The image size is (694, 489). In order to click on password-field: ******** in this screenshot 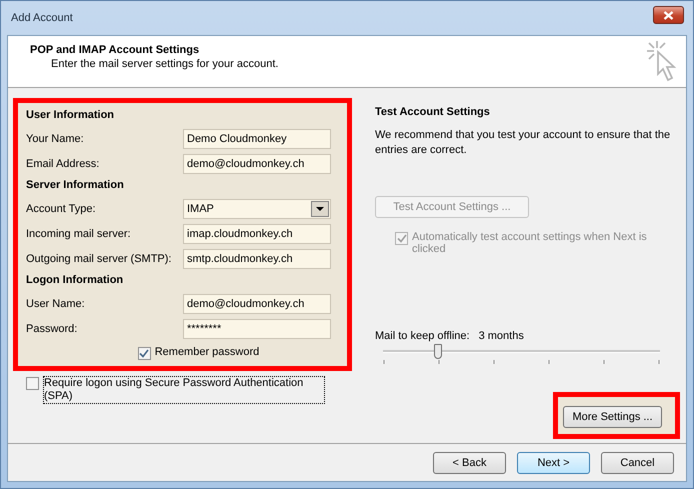, I will do `click(257, 328)`.